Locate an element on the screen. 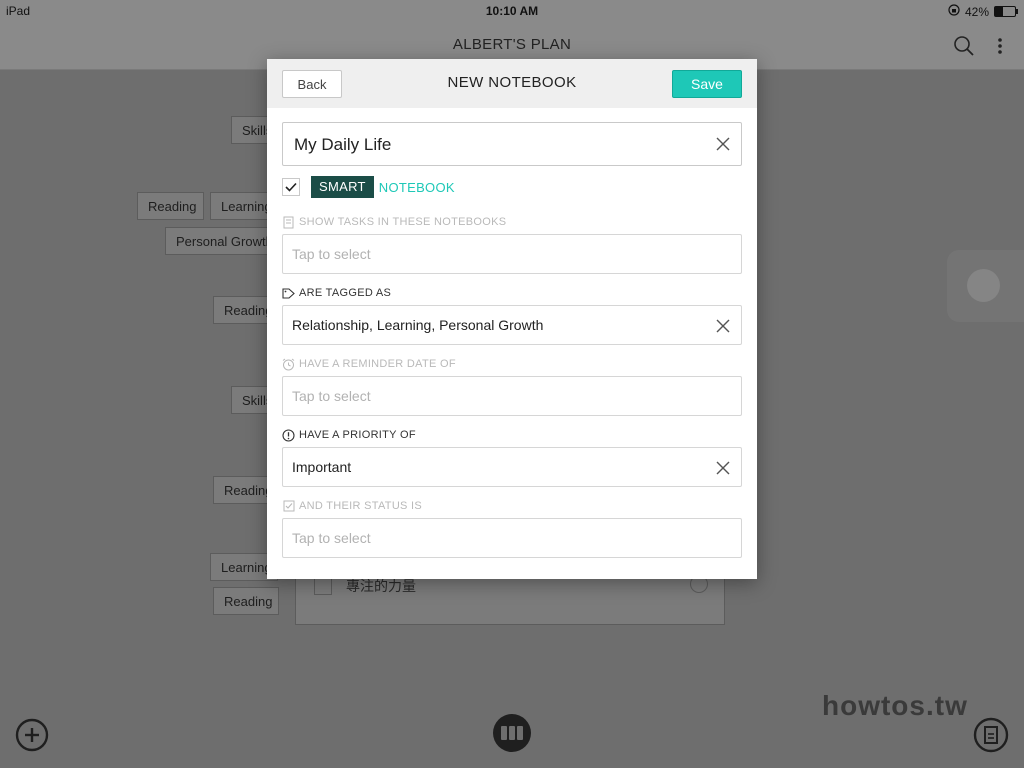 The width and height of the screenshot is (1024, 768). status-time: 10:10 AM is located at coordinates (512, 11).